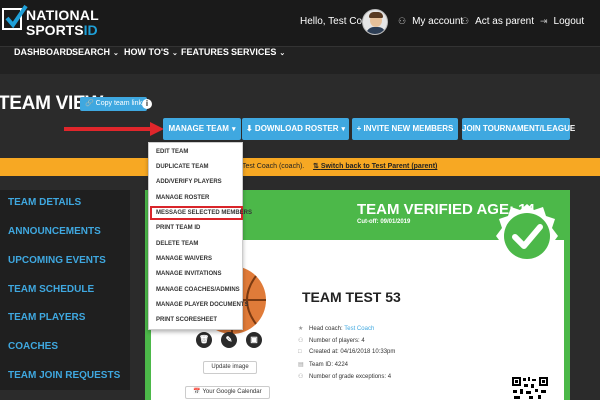 The height and width of the screenshot is (400, 600). I want to click on menu-item-edit-team: EDIT TEAM, so click(172, 152).